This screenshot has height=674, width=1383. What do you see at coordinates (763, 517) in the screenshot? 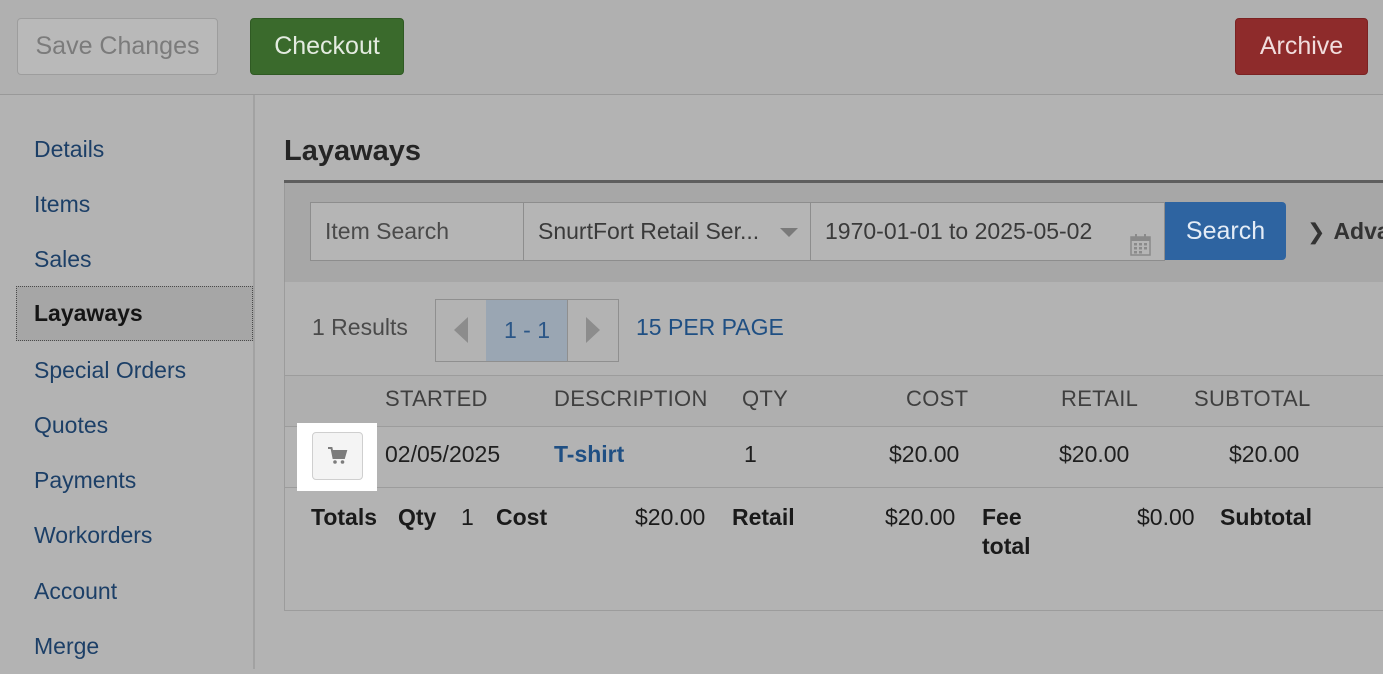
I see `totals-retail-label: Retail` at bounding box center [763, 517].